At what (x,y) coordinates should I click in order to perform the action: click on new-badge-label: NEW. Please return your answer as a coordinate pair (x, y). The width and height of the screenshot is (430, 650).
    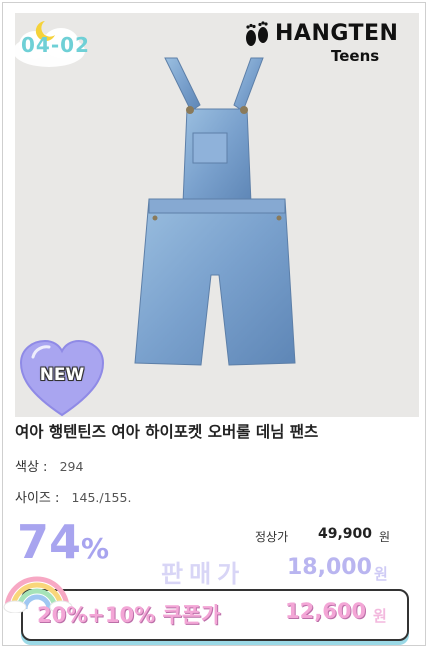
    Looking at the image, I should click on (62, 375).